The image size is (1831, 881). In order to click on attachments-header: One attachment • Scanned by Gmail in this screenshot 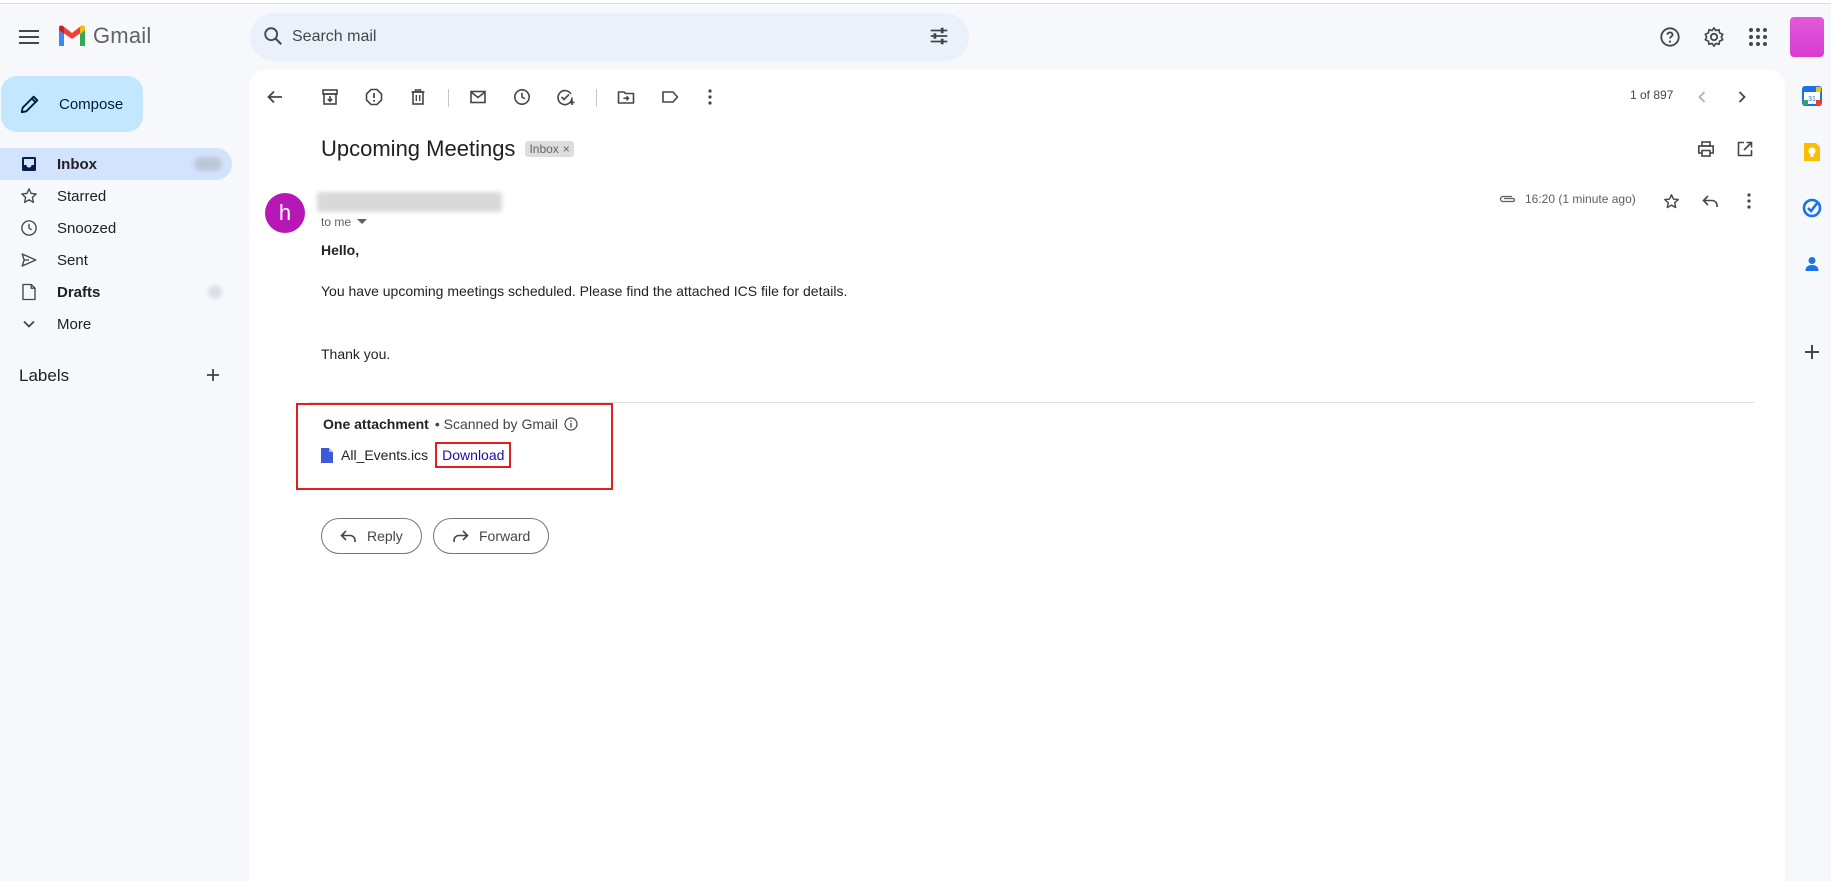, I will do `click(450, 424)`.